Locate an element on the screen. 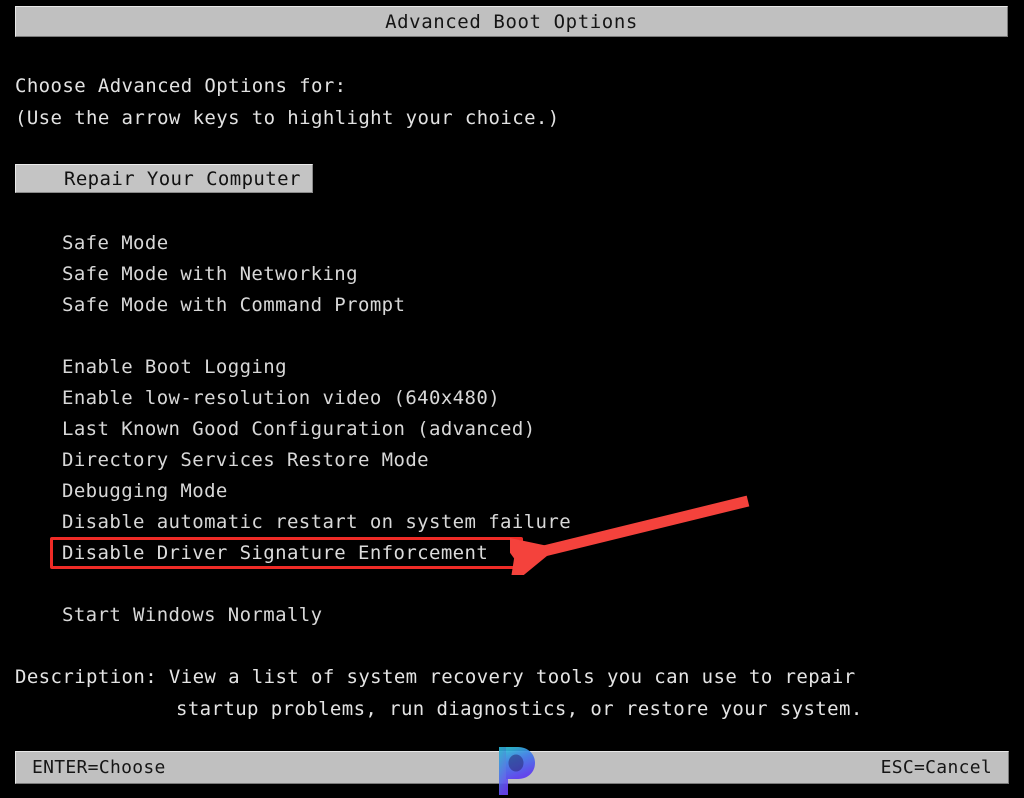 This screenshot has width=1024, height=798. status-esc-cancel: ESC=Cancel is located at coordinates (936, 767).